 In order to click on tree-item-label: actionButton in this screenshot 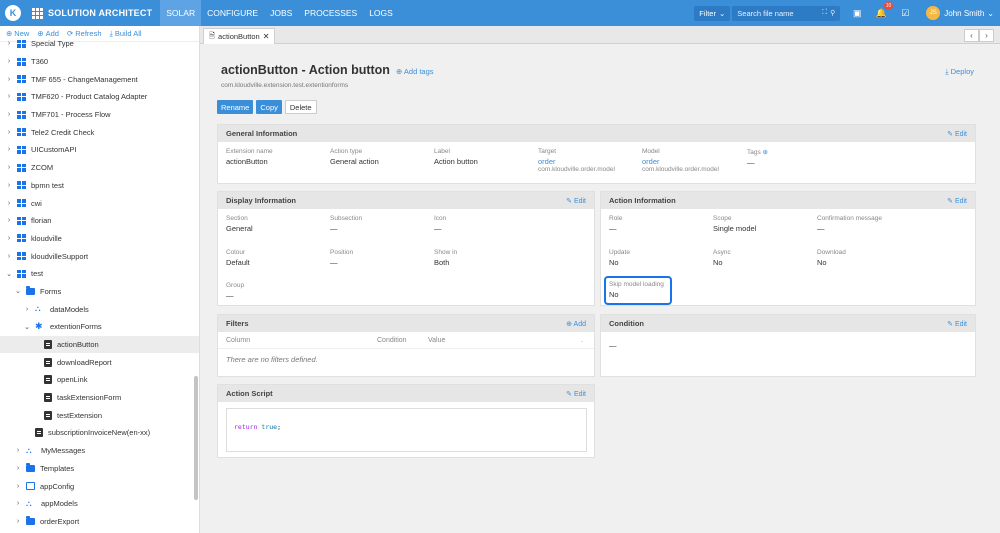, I will do `click(78, 345)`.